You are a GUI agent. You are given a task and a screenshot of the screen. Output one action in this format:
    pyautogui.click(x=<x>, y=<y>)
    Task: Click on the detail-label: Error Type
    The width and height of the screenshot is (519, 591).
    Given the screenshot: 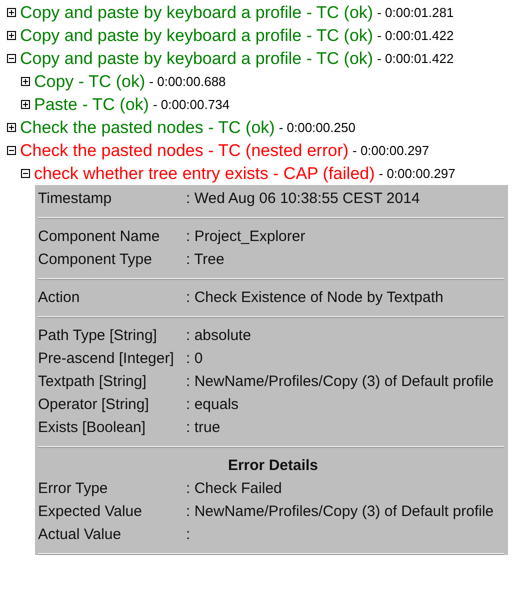 What is the action you would take?
    pyautogui.click(x=73, y=488)
    